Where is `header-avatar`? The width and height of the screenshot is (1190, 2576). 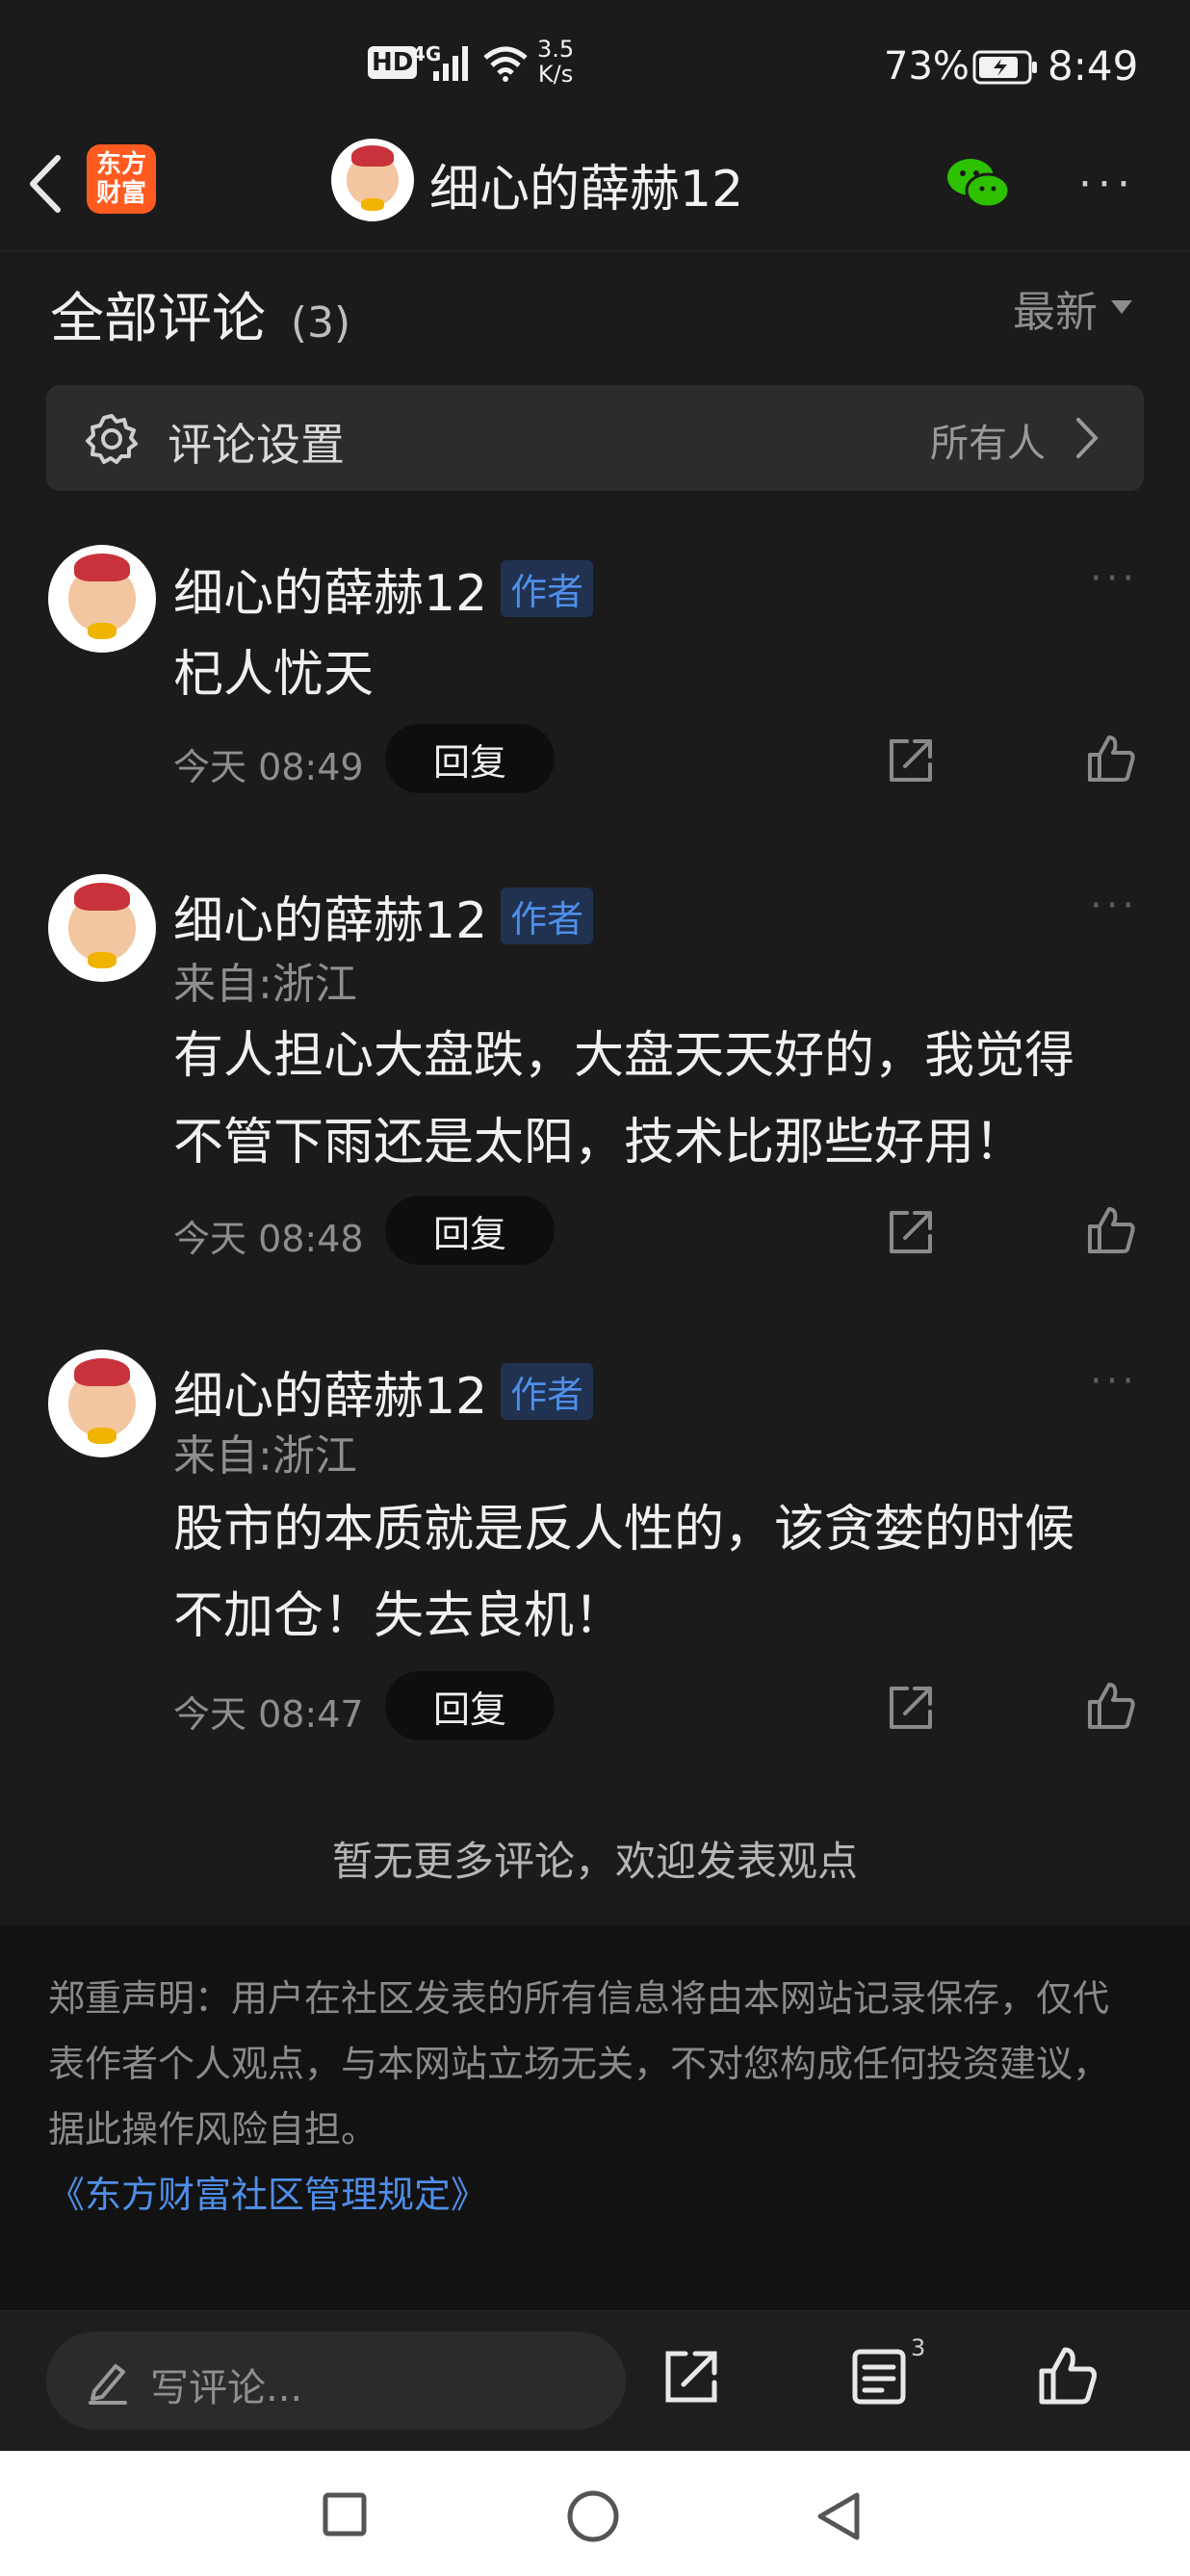
header-avatar is located at coordinates (373, 180).